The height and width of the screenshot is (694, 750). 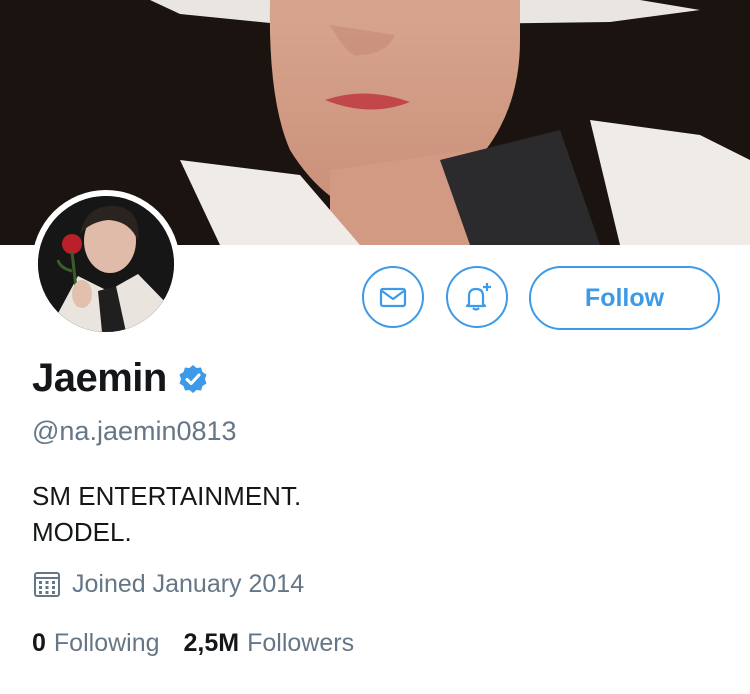 I want to click on profile-bio: SM ENTERTAINMENT. MODEL., so click(x=166, y=514).